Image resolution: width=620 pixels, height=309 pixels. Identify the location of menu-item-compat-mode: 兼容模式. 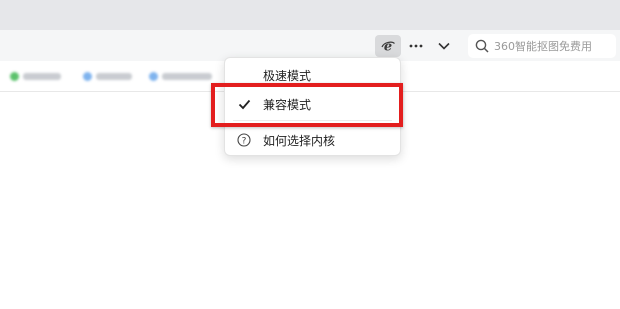
(312, 104).